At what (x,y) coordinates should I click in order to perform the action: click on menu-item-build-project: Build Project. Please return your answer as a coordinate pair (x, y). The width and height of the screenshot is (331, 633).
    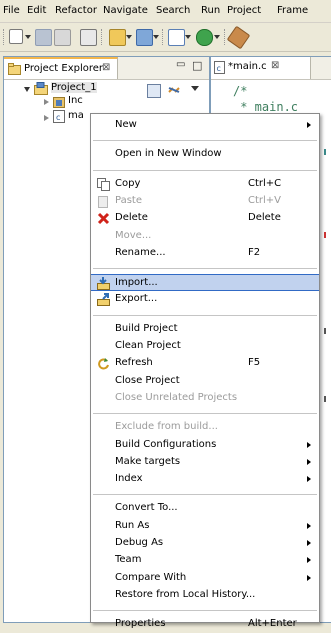
    Looking at the image, I should click on (205, 329).